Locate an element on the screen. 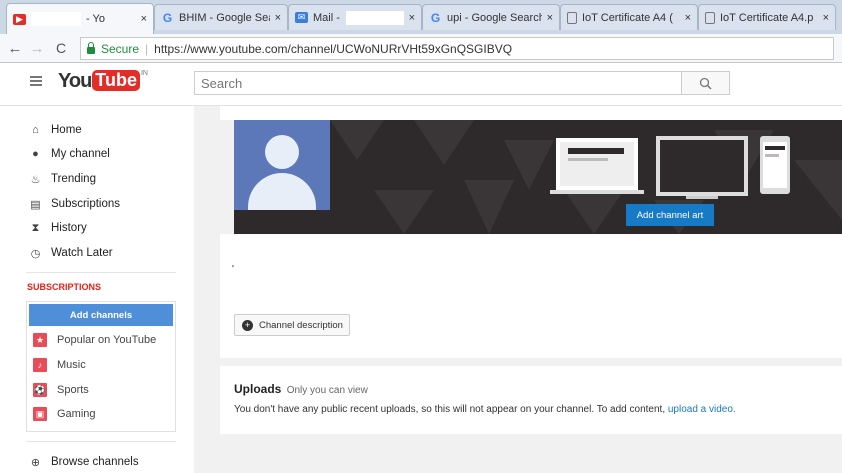 This screenshot has width=842, height=473. tab-title: Mail - is located at coordinates (326, 17).